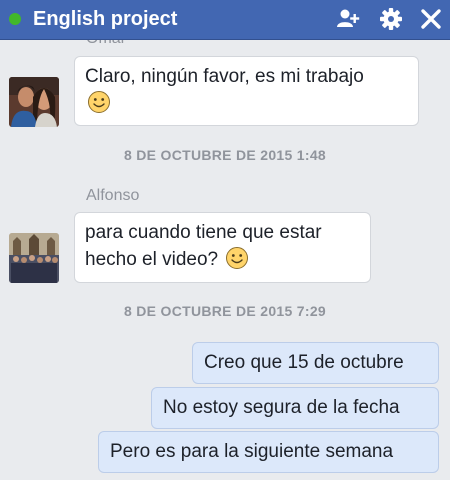 The height and width of the screenshot is (480, 450). What do you see at coordinates (105, 19) in the screenshot?
I see `chat-title: English project` at bounding box center [105, 19].